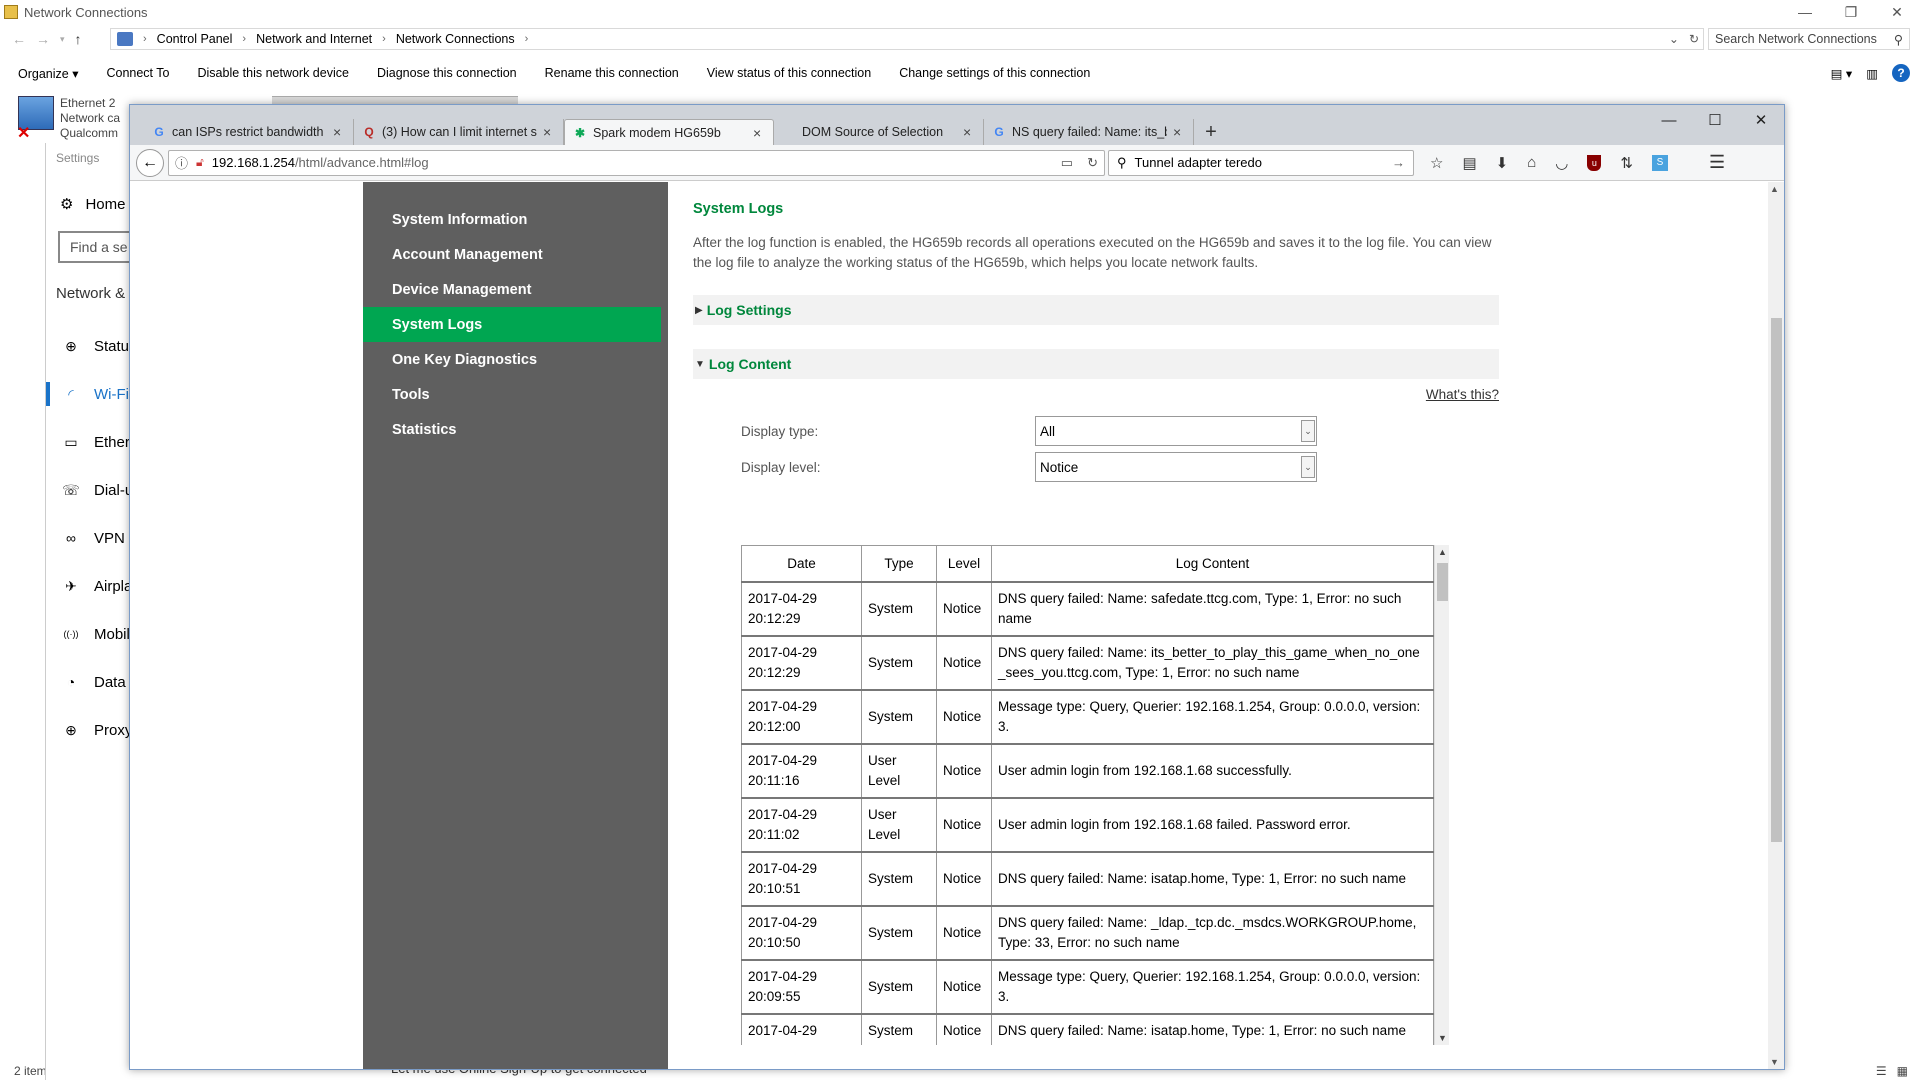  I want to click on log-content-section: ▼ Log Content, so click(1096, 364).